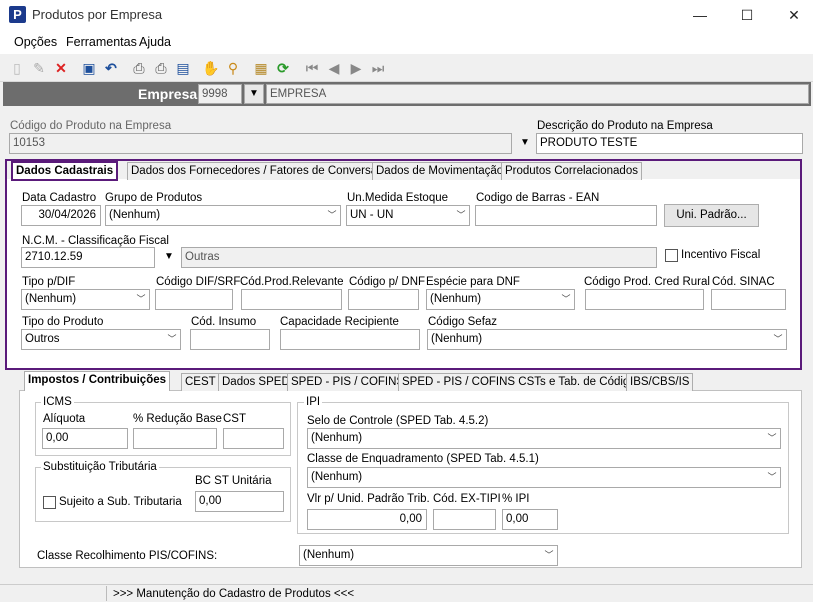 The image size is (813, 602). I want to click on cod-sinac-label: Cód. SINAC, so click(743, 282).